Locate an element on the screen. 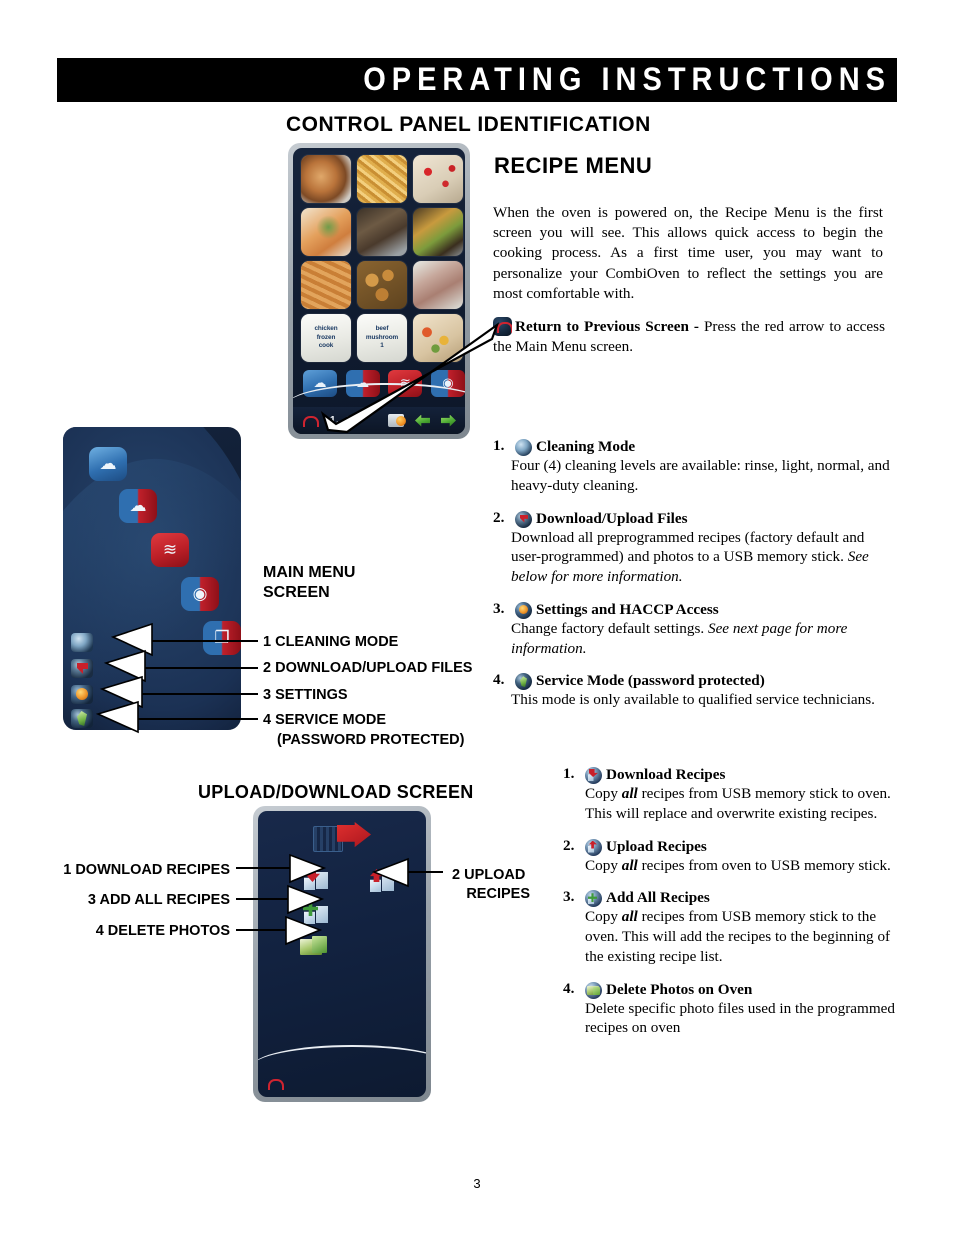  recipe-text-tile: beef mushroom 1 is located at coordinates (382, 338).